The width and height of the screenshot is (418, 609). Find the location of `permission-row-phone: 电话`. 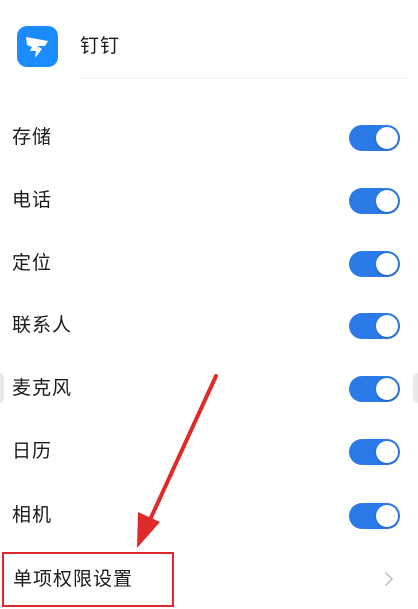

permission-row-phone: 电话 is located at coordinates (209, 200).